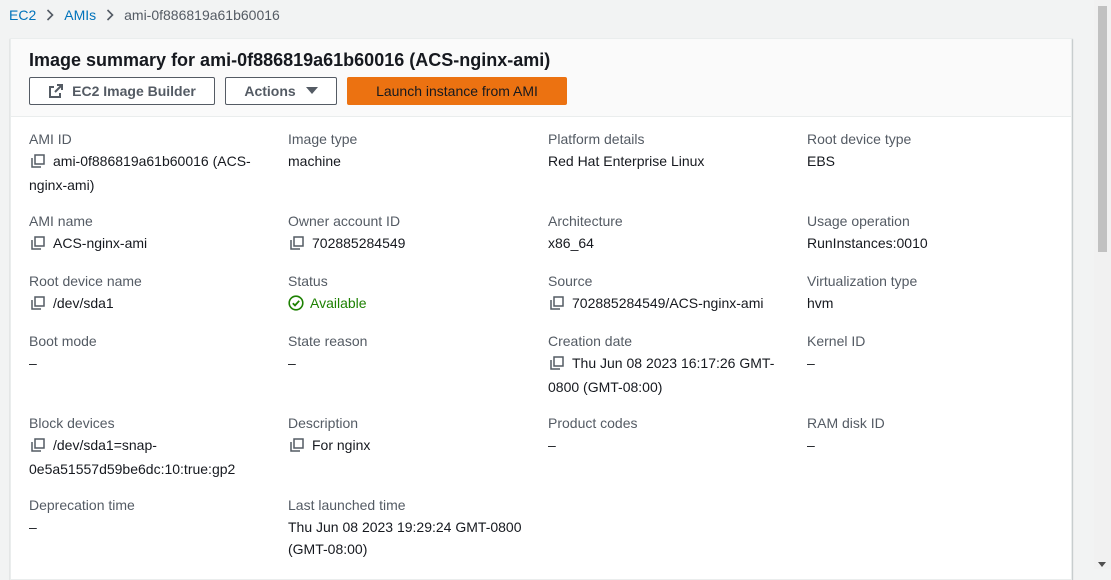 The image size is (1111, 580). I want to click on image-type-value: machine, so click(314, 161).